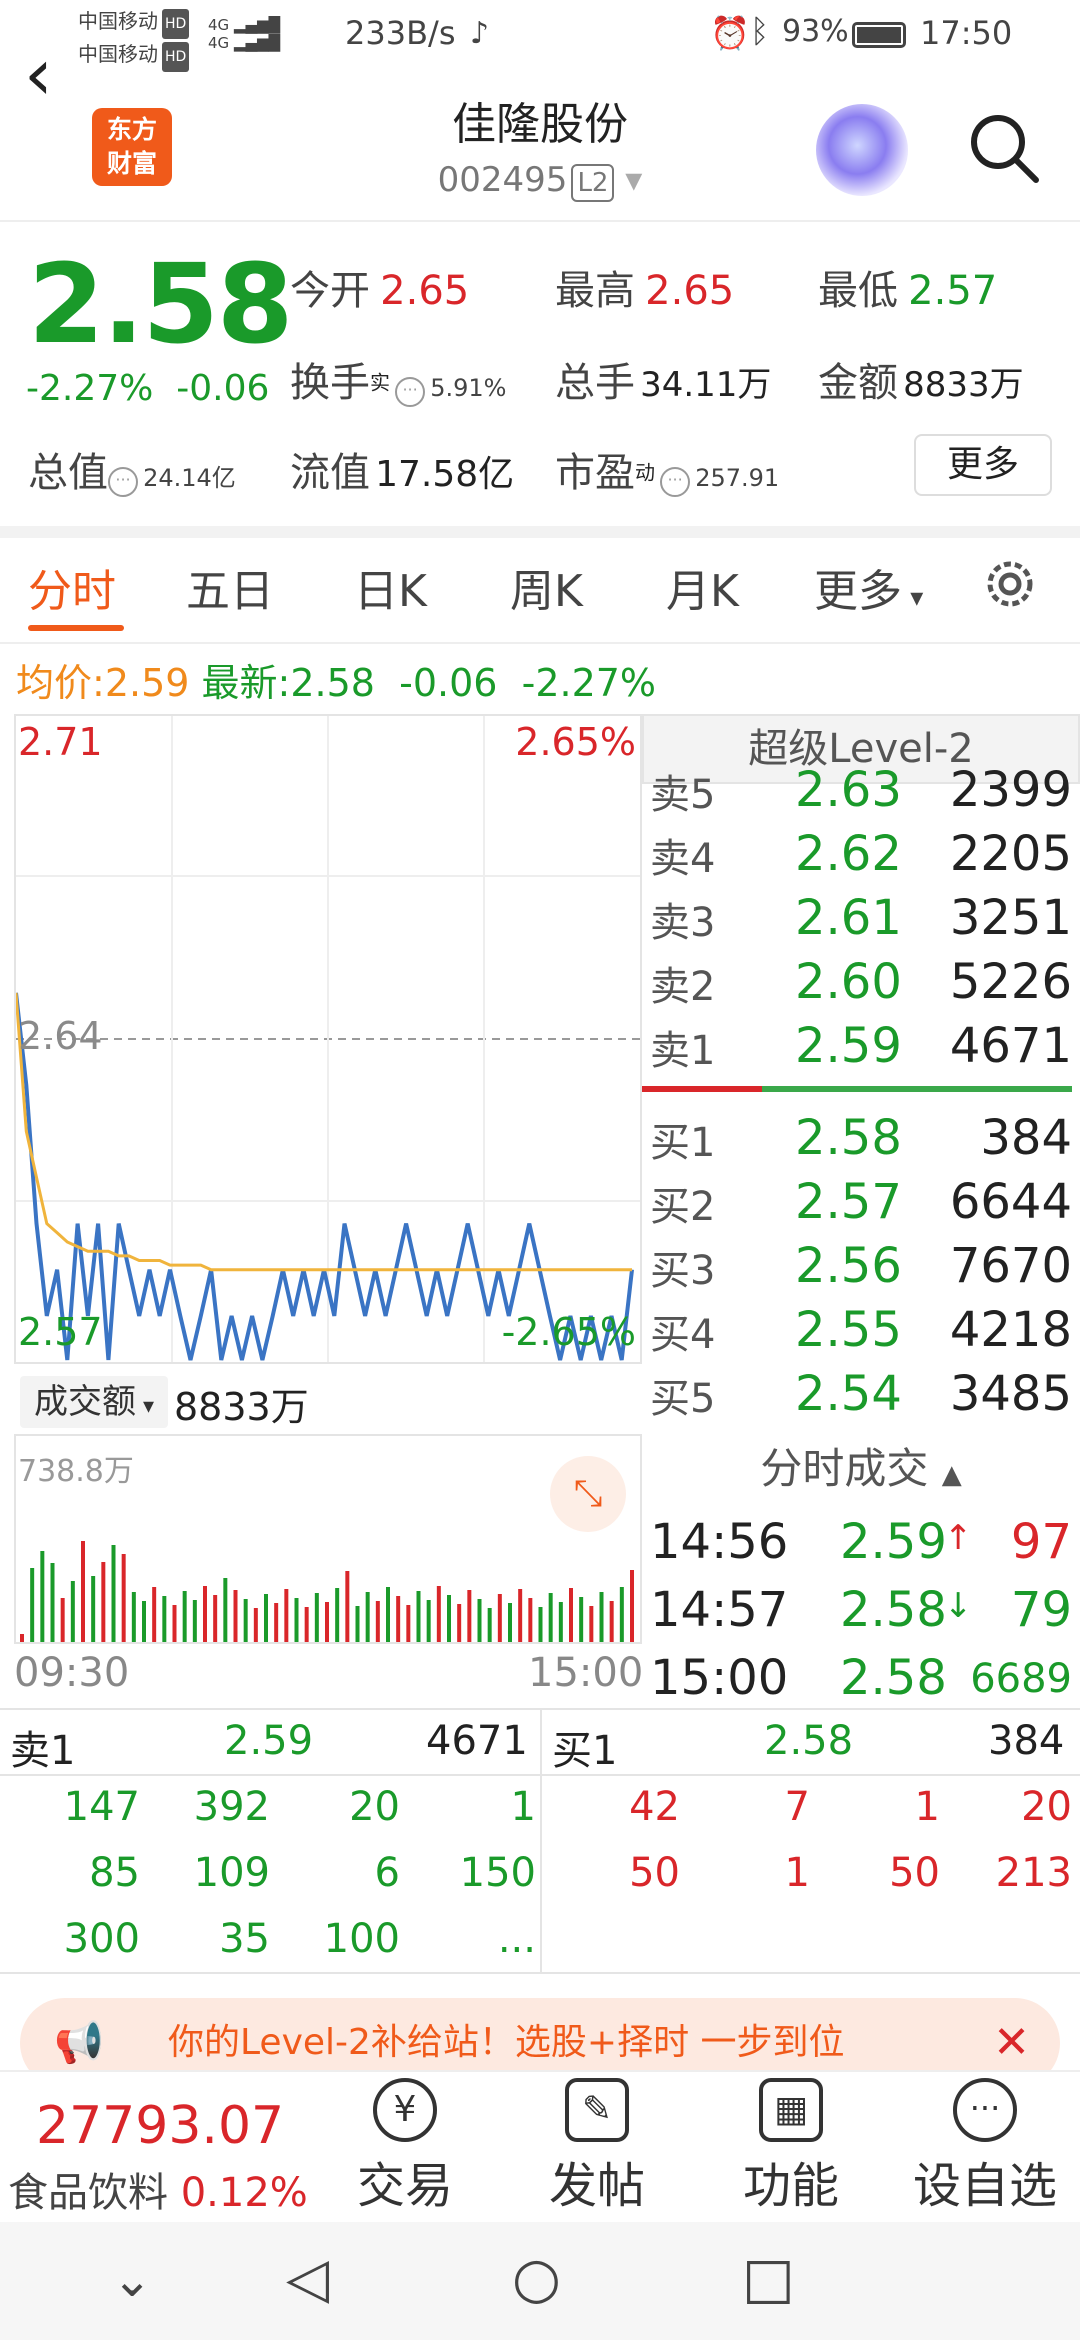 The width and height of the screenshot is (1080, 2340). Describe the element at coordinates (760, 31) in the screenshot. I see `bluetooth-icon: ᛒ` at that location.